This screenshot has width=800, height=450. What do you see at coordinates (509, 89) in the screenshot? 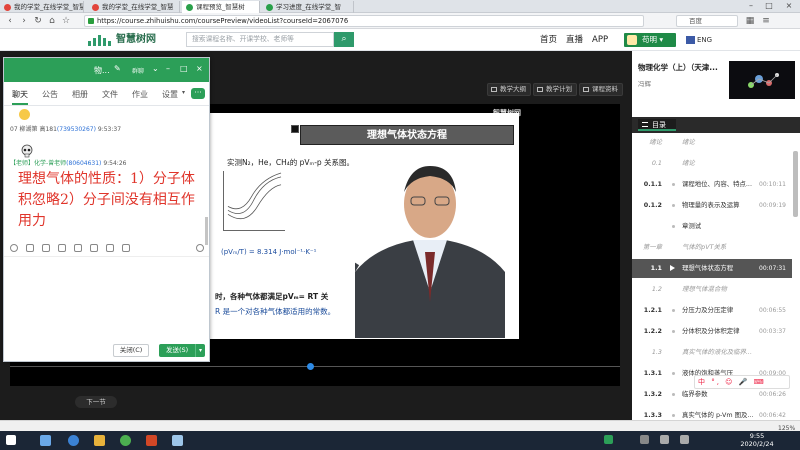
I see `syllabus-button: 教学大纲` at bounding box center [509, 89].